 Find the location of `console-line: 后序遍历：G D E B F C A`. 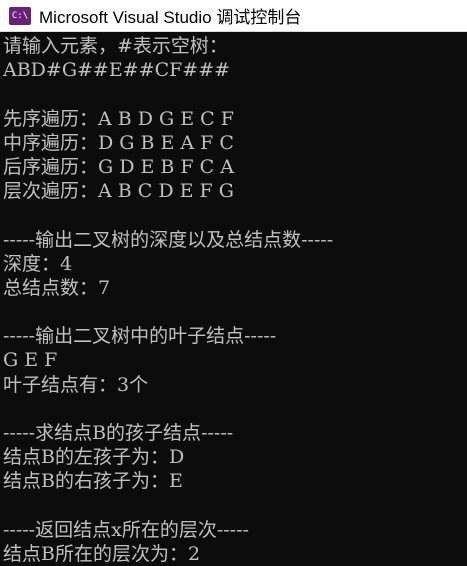

console-line: 后序遍历：G D E B F C A is located at coordinates (118, 166).